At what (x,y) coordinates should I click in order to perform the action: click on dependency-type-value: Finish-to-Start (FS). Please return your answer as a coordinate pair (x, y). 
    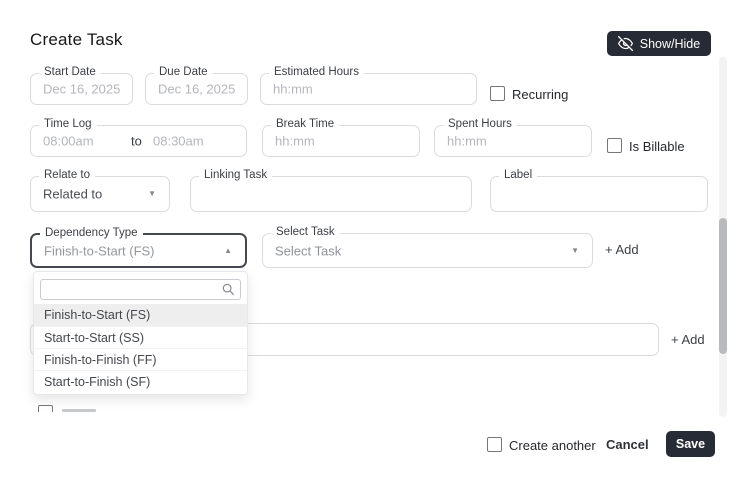
    Looking at the image, I should click on (99, 250).